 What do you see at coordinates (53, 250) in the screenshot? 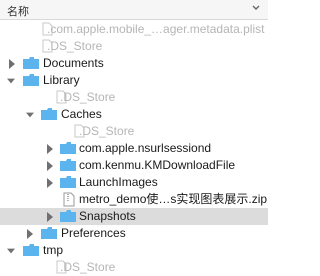
I see `list-item-label: tmp` at bounding box center [53, 250].